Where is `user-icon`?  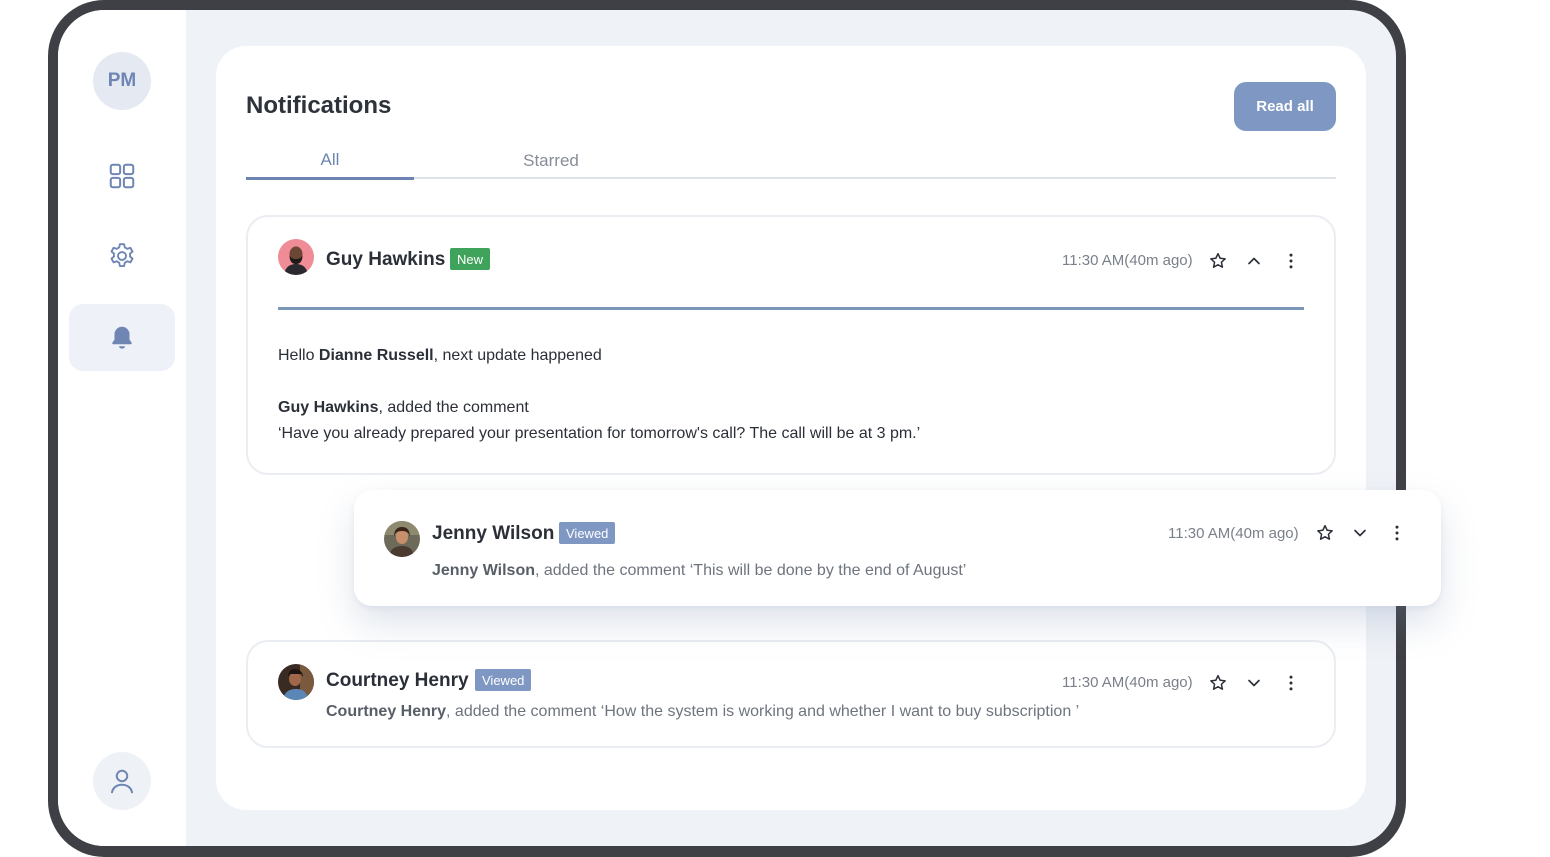
user-icon is located at coordinates (122, 781).